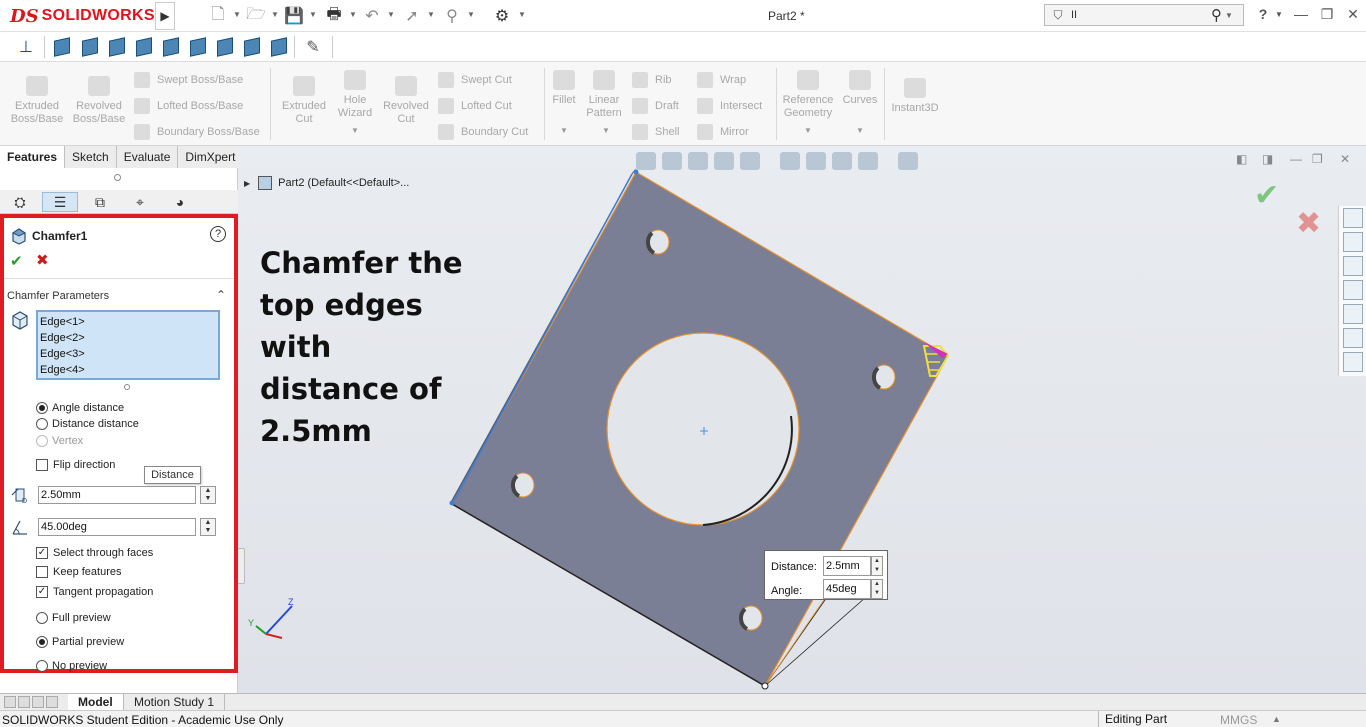 The image size is (1366, 727). What do you see at coordinates (604, 95) in the screenshot?
I see `linear-pattern-button: Linear Pattern` at bounding box center [604, 95].